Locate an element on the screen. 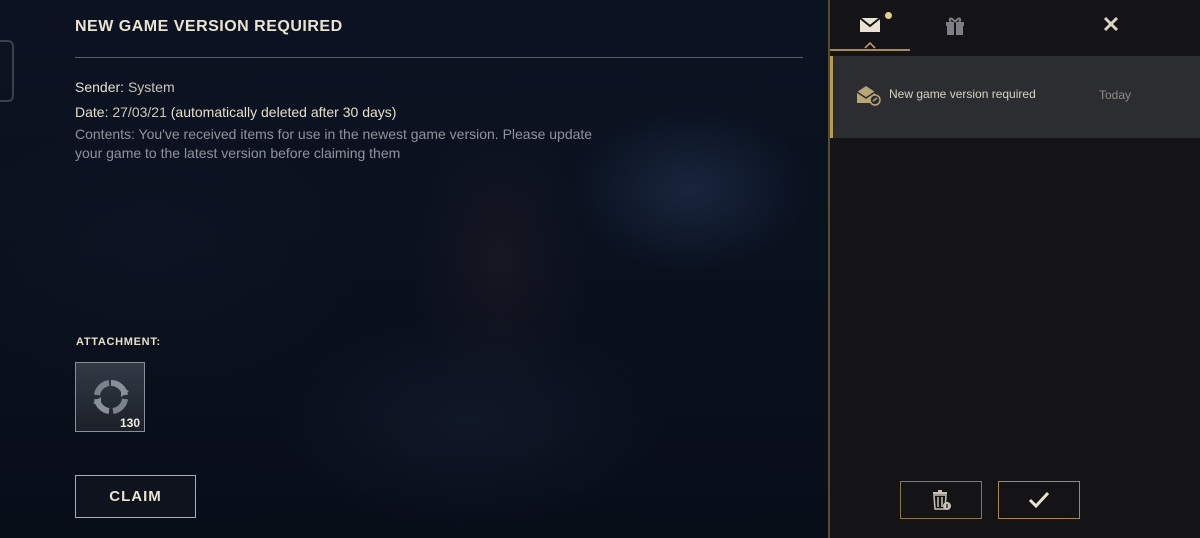 The height and width of the screenshot is (538, 1200). sender-value: System is located at coordinates (151, 87).